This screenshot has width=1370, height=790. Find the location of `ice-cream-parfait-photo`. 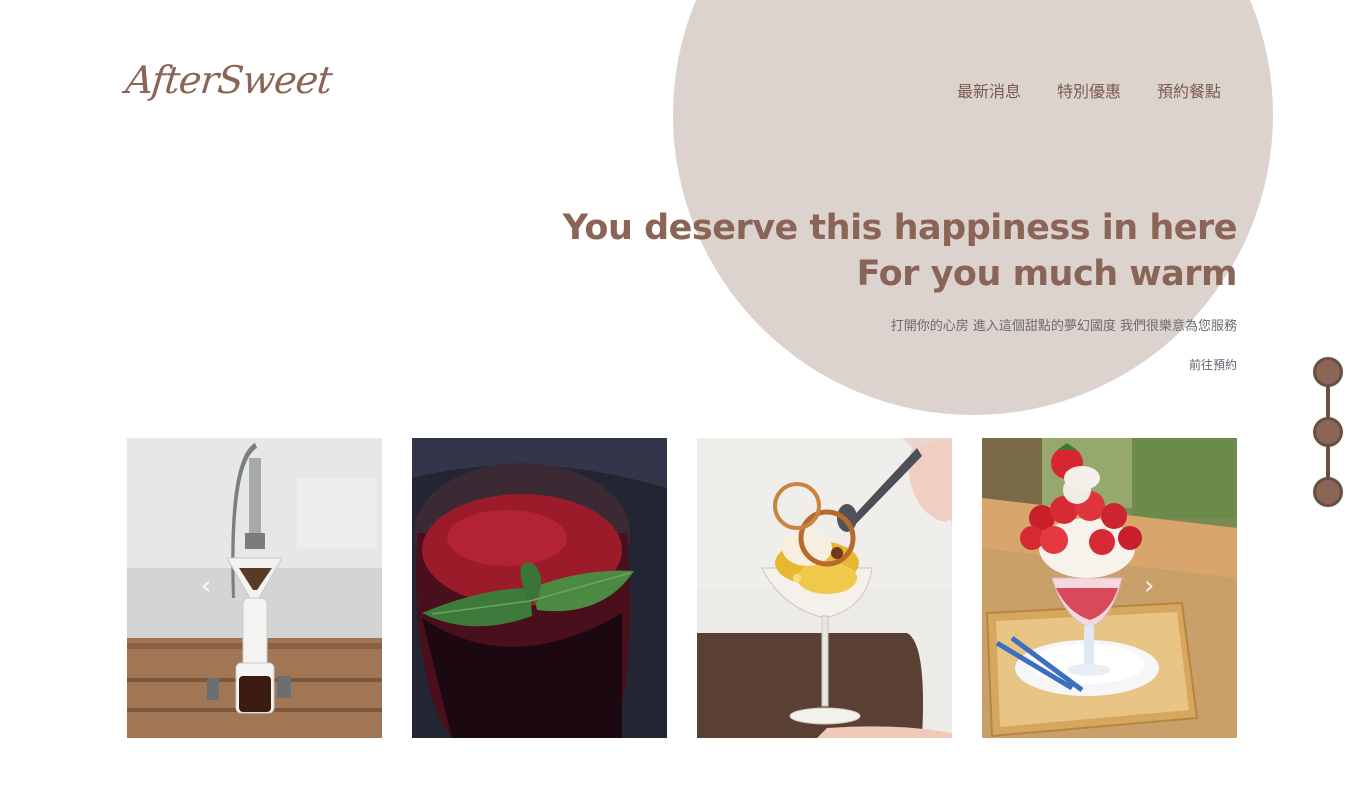

ice-cream-parfait-photo is located at coordinates (824, 588).